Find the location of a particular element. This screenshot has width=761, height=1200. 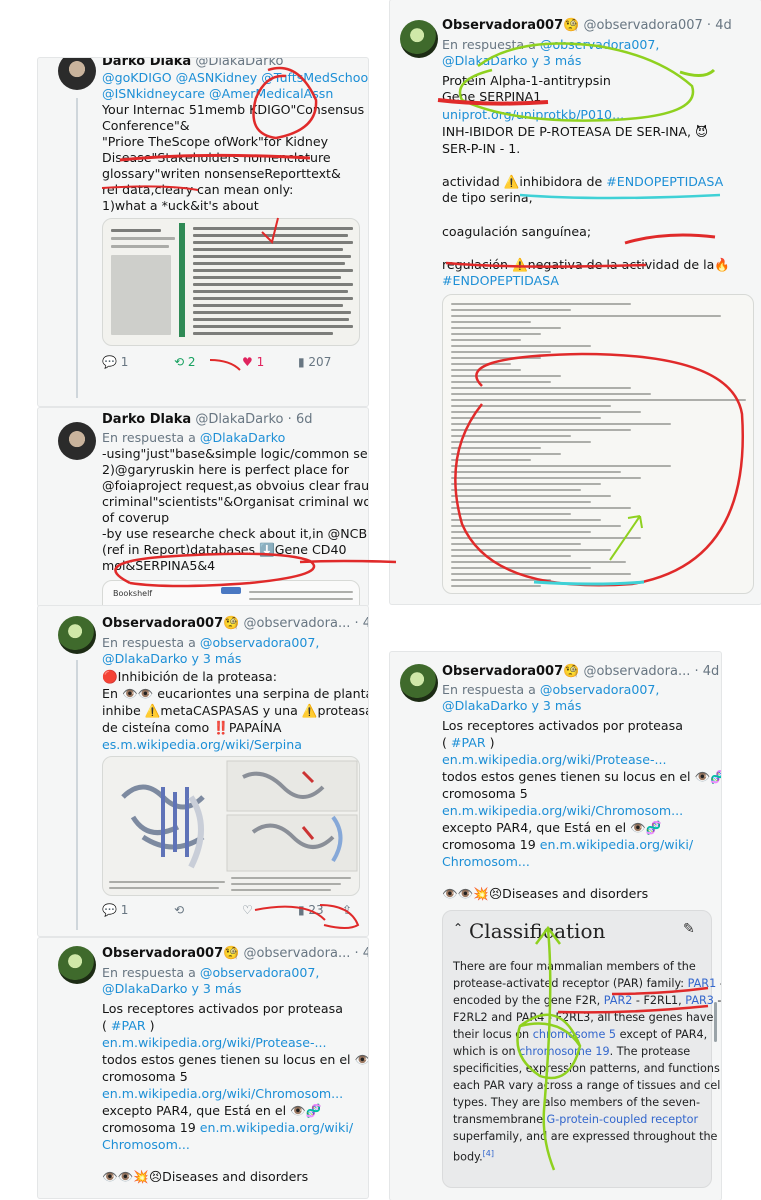

wiki-text-line: transmembrane G-protein-coupled receptor is located at coordinates (576, 1119).